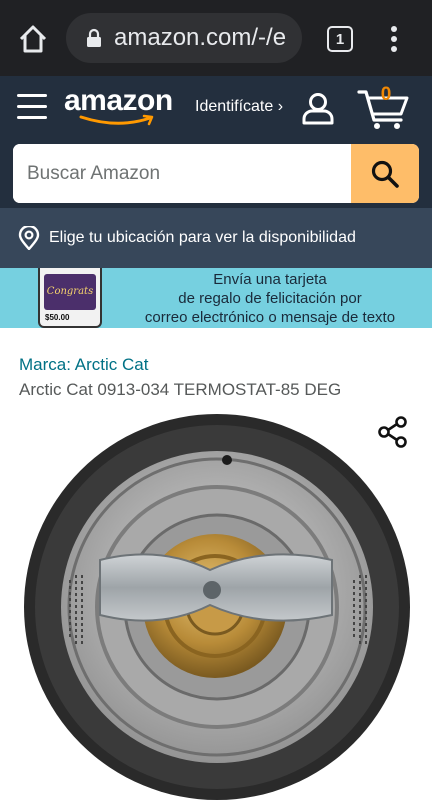 The image size is (432, 800). I want to click on card-greeting: Congrats, so click(70, 291).